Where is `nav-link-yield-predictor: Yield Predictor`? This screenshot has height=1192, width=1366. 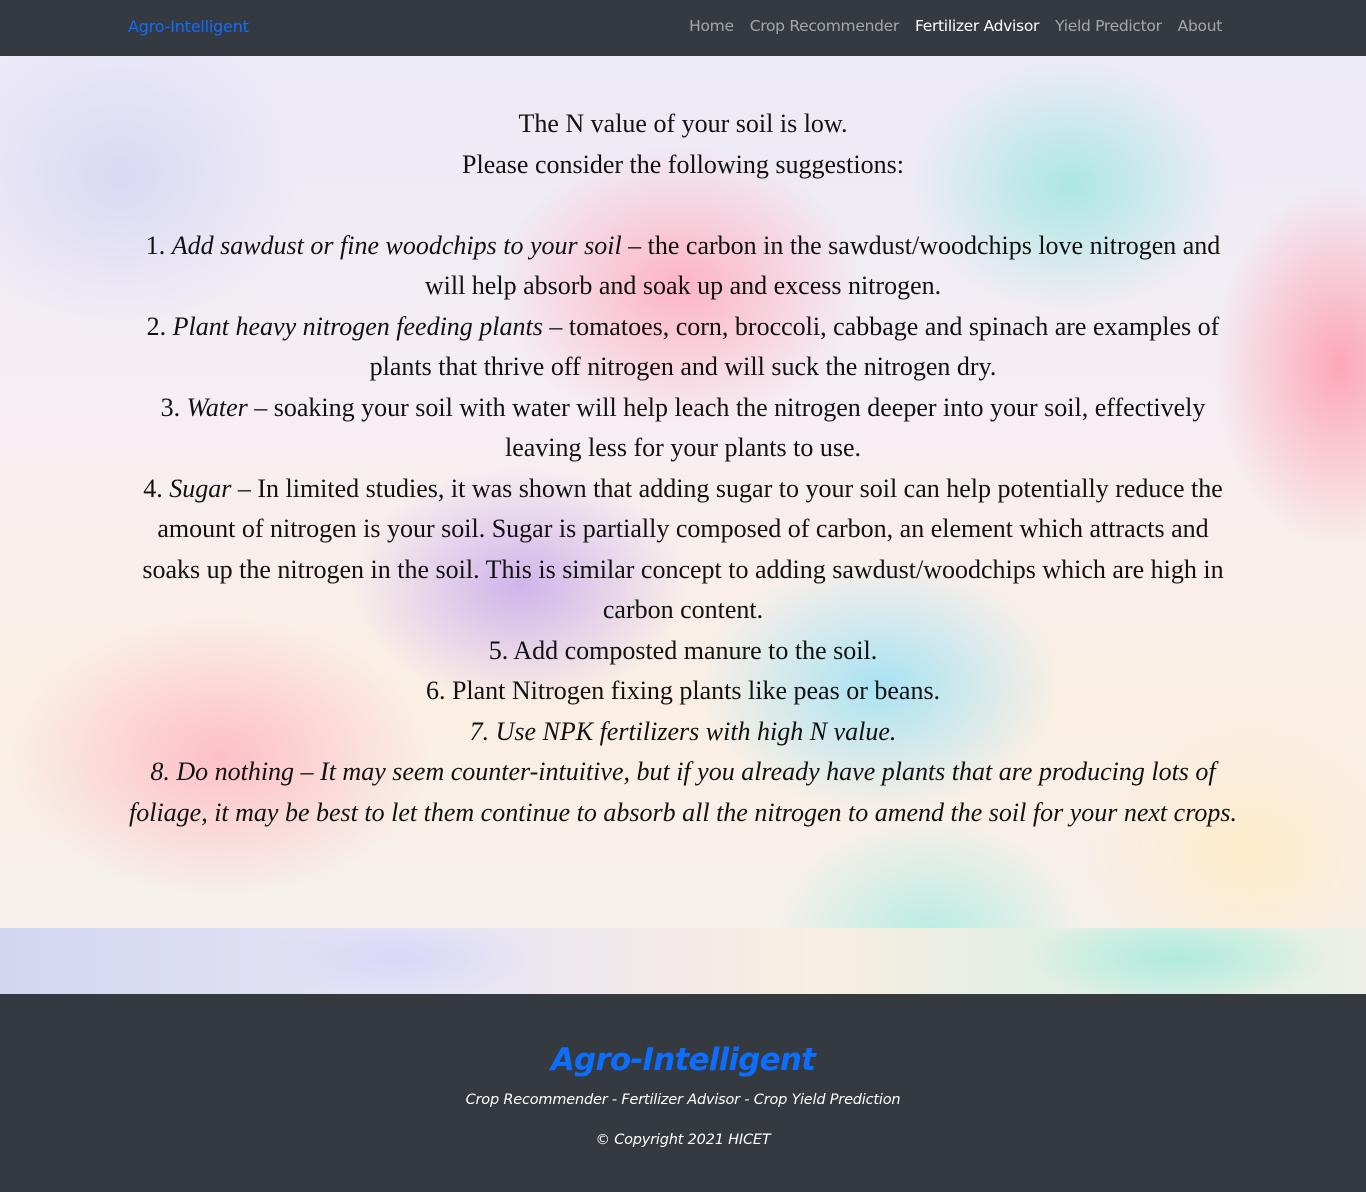
nav-link-yield-predictor: Yield Predictor is located at coordinates (1108, 26).